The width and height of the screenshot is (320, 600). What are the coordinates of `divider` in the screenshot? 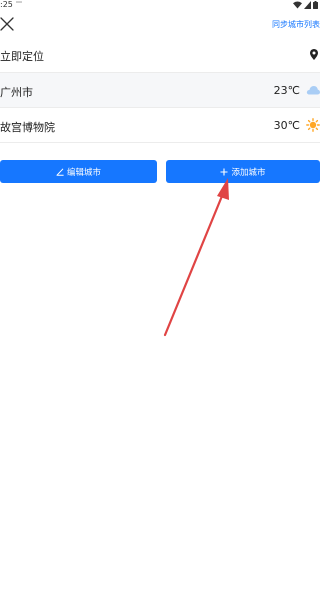 It's located at (160, 142).